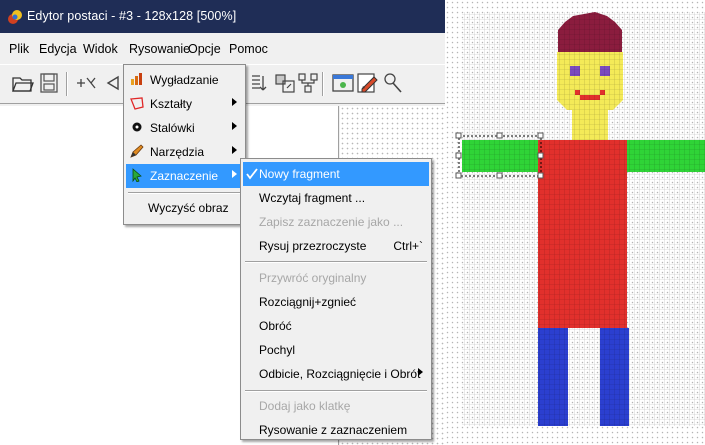 Image resolution: width=705 pixels, height=445 pixels. I want to click on menu-item-stalowki: Stalówki, so click(184, 128).